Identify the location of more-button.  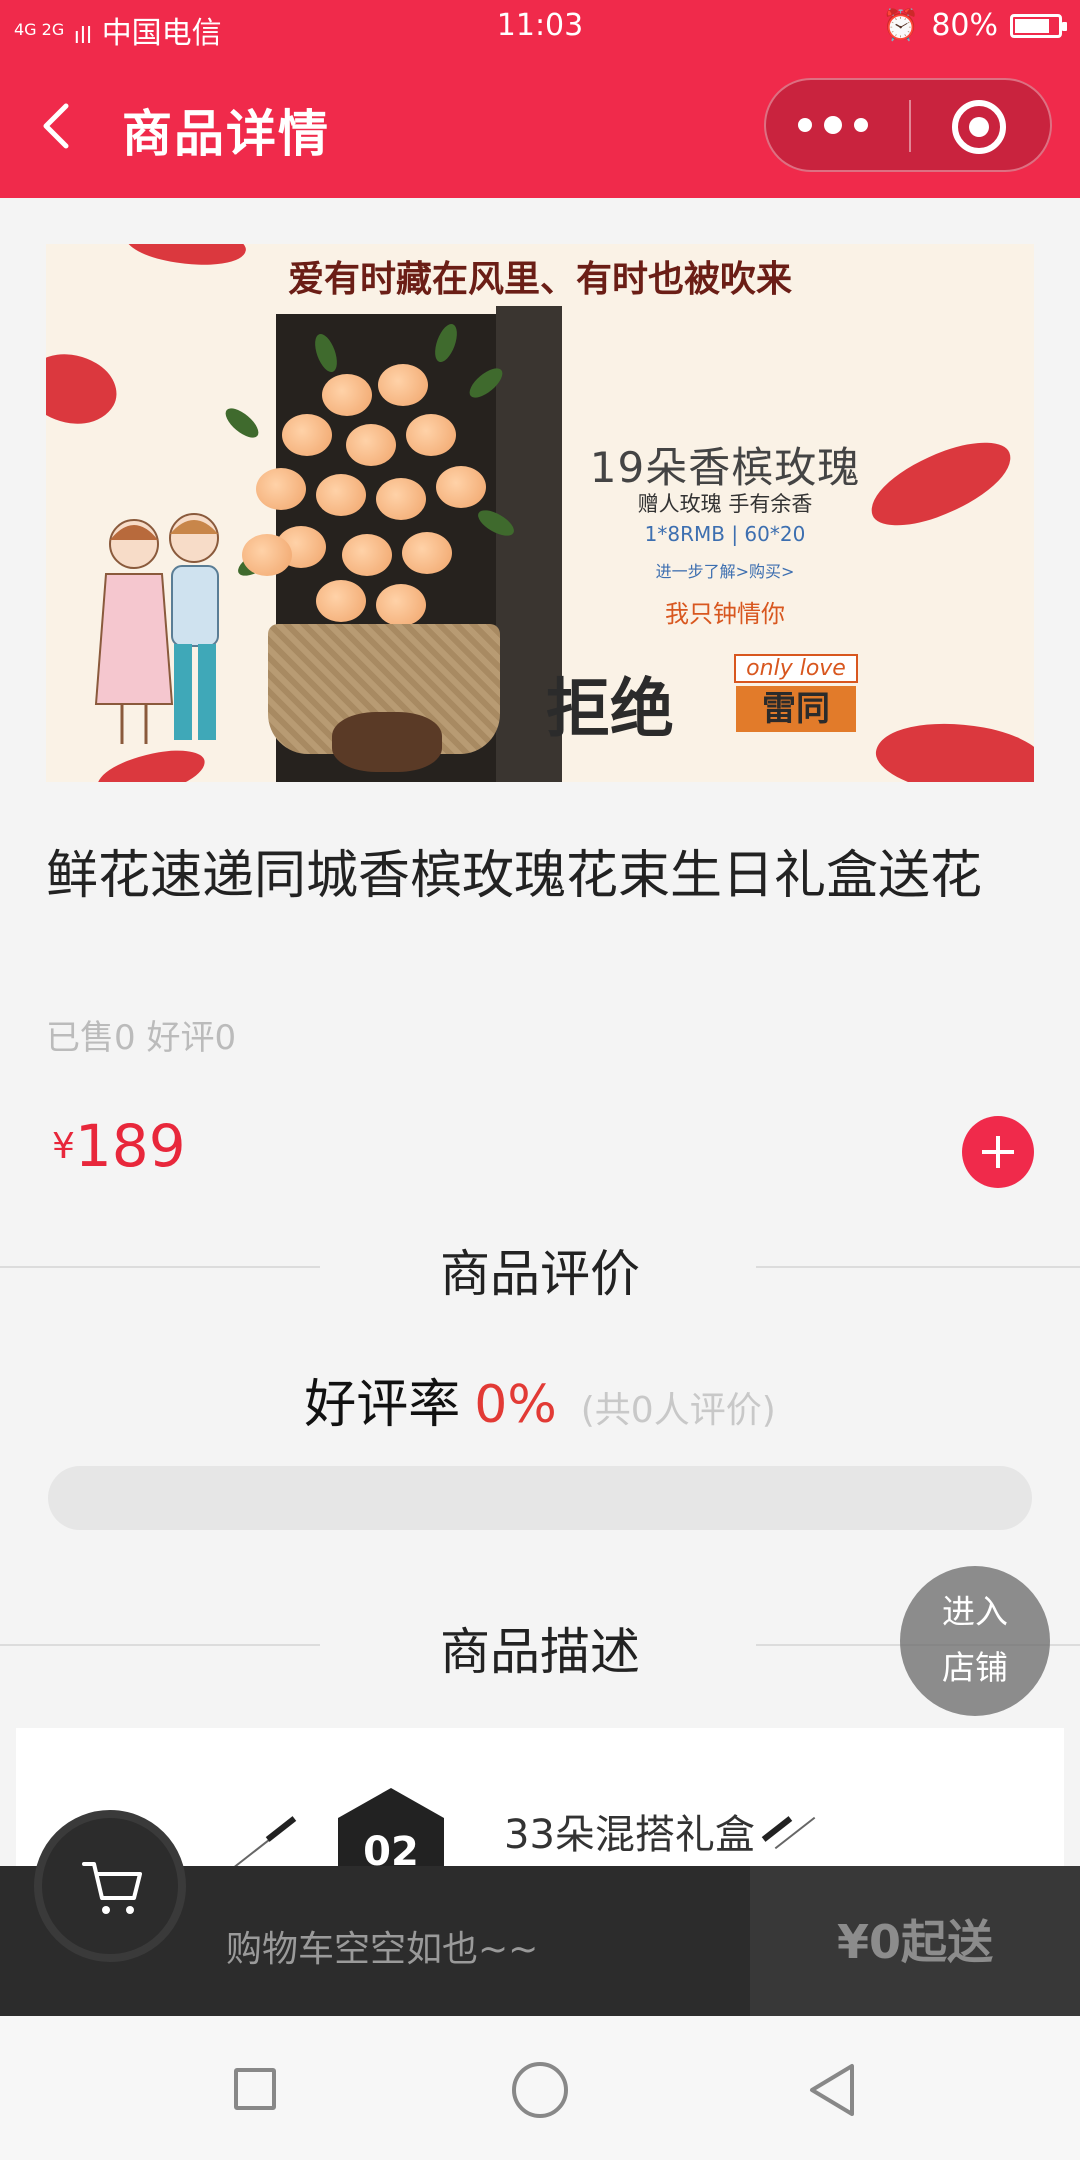
(838, 126).